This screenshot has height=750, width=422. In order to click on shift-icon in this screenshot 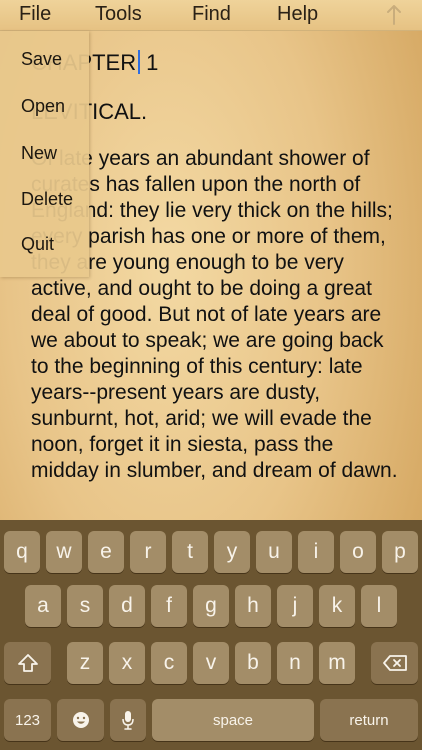, I will do `click(27, 663)`.